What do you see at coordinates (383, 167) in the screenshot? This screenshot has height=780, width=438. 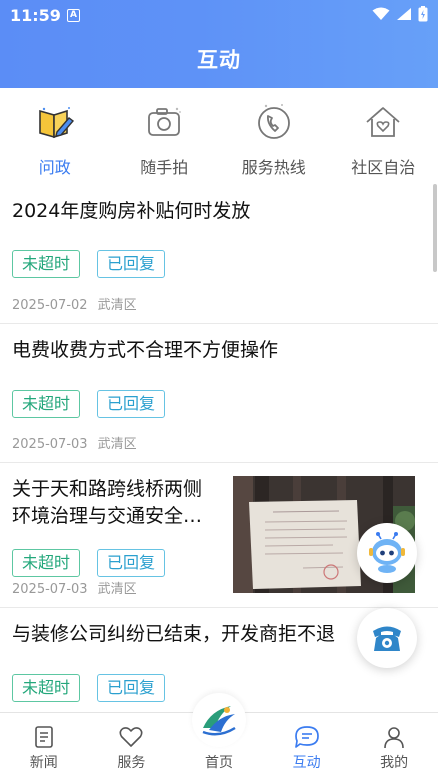 I see `category-label: 社区自治` at bounding box center [383, 167].